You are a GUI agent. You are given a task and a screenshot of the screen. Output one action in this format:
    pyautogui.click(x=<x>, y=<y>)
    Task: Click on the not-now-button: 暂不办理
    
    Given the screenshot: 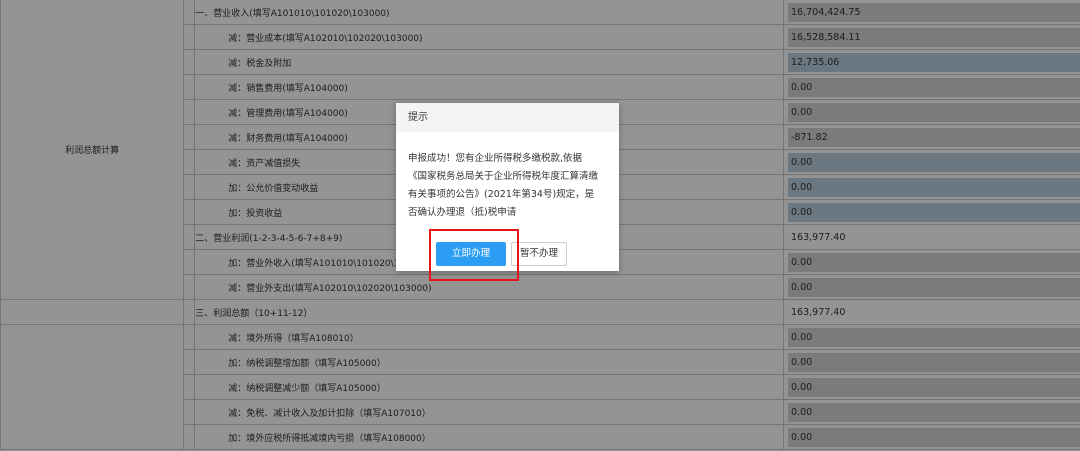 What is the action you would take?
    pyautogui.click(x=539, y=254)
    